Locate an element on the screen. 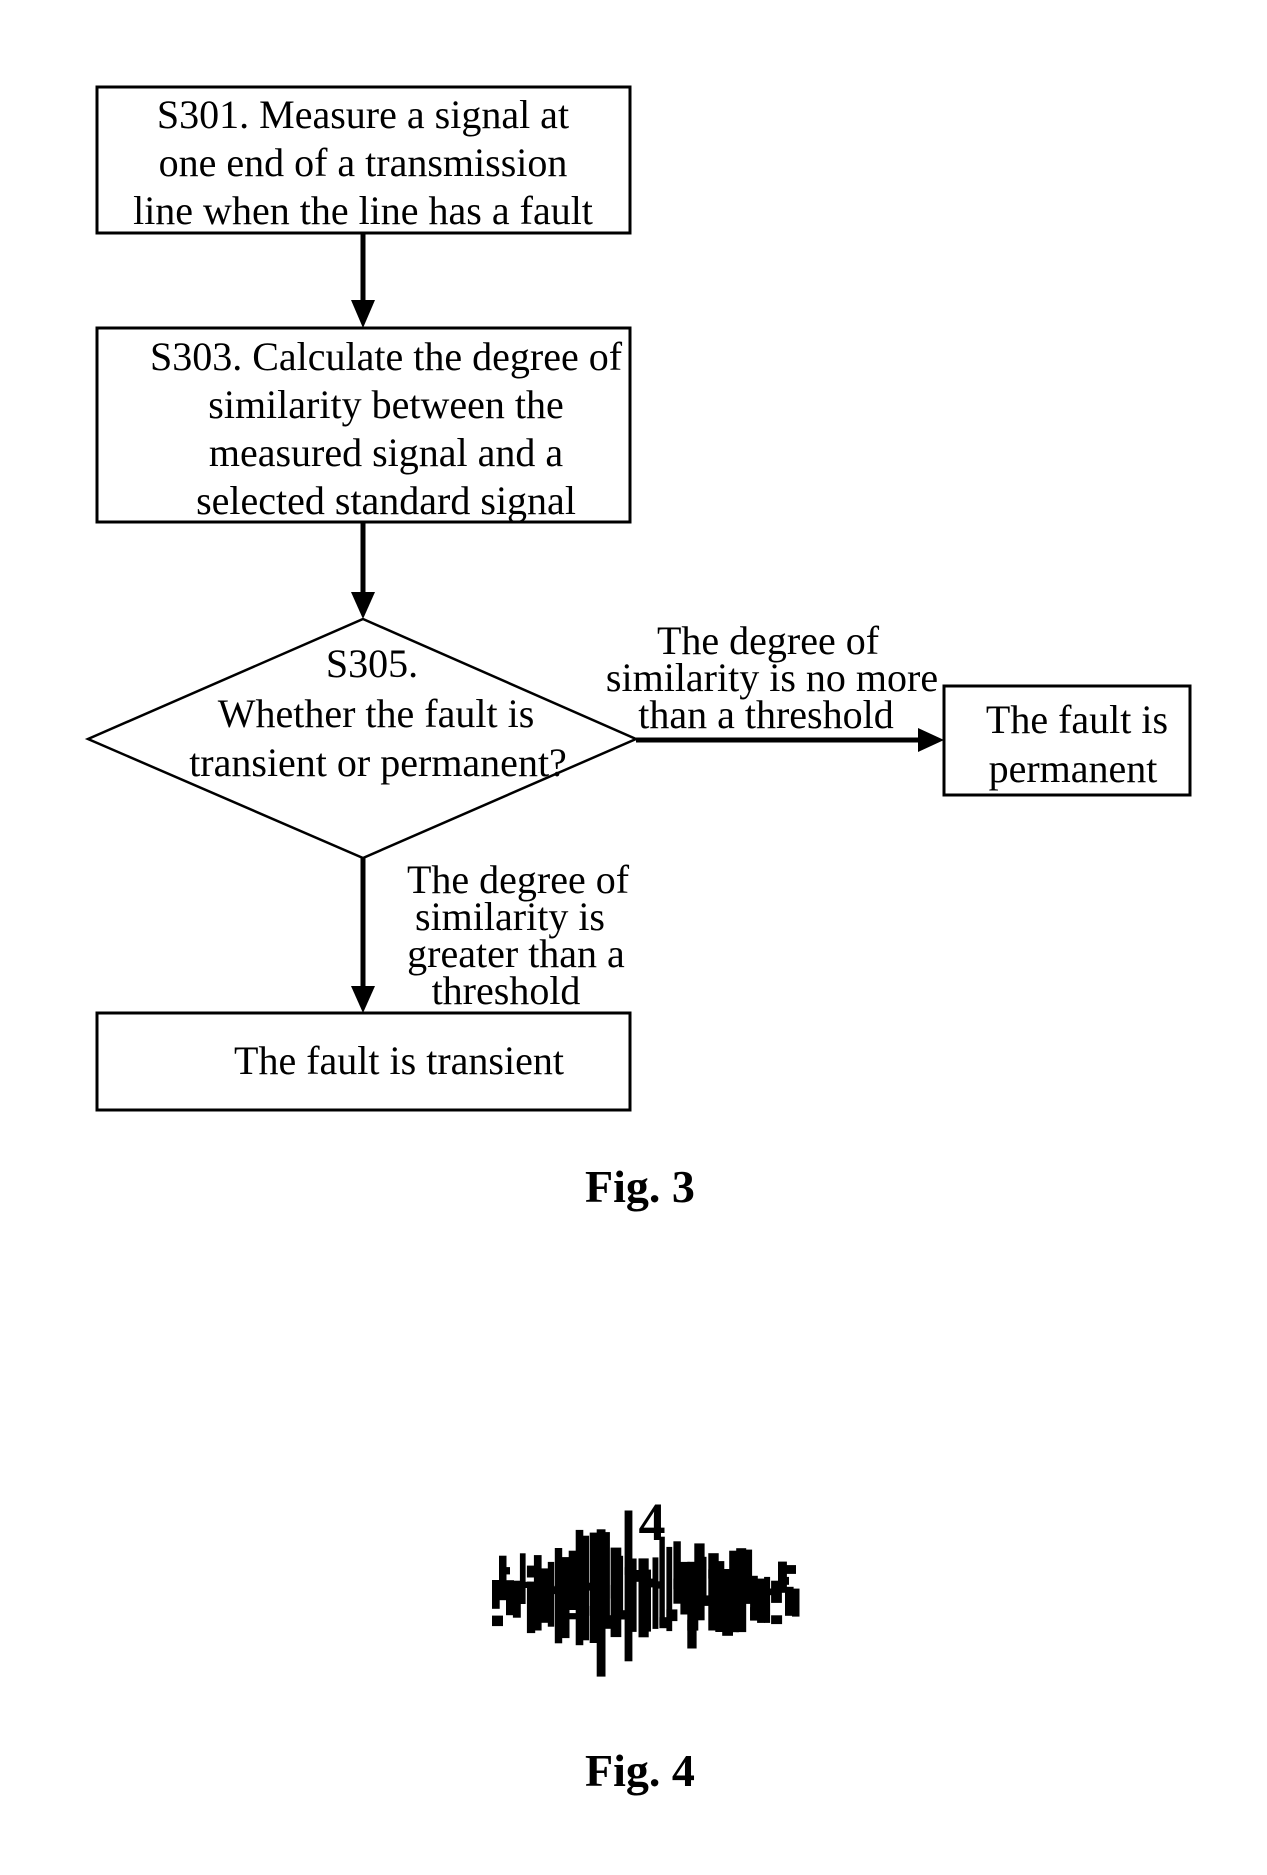 This screenshot has height=1875, width=1267. node-s301-line-1: S301. Measure a signal at is located at coordinates (363, 114).